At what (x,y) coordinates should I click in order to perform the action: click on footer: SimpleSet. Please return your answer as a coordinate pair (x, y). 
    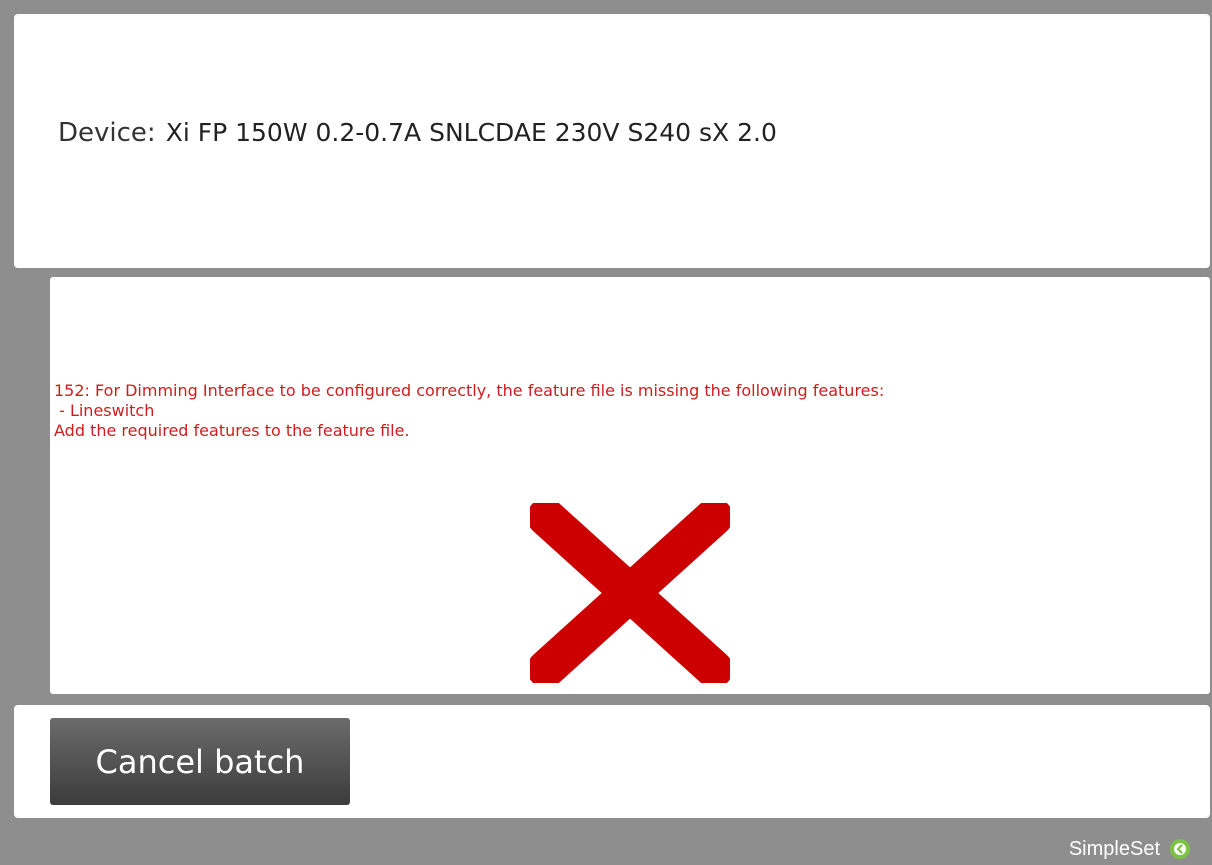
    Looking at the image, I should click on (1129, 849).